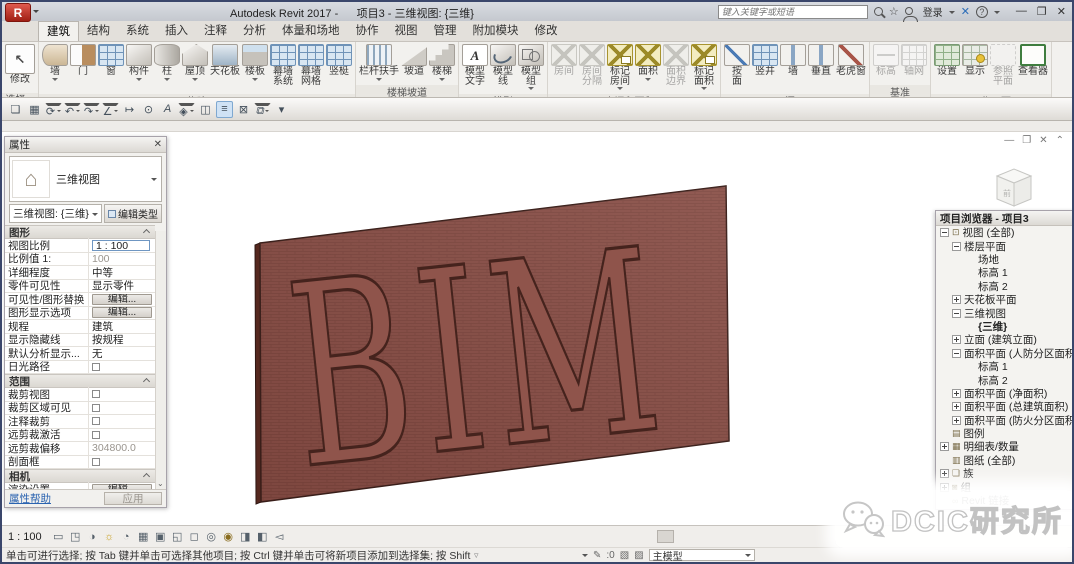 The height and width of the screenshot is (564, 1074). Describe the element at coordinates (25, 537) in the screenshot. I see `view-scale-button: 1 : 100` at that location.